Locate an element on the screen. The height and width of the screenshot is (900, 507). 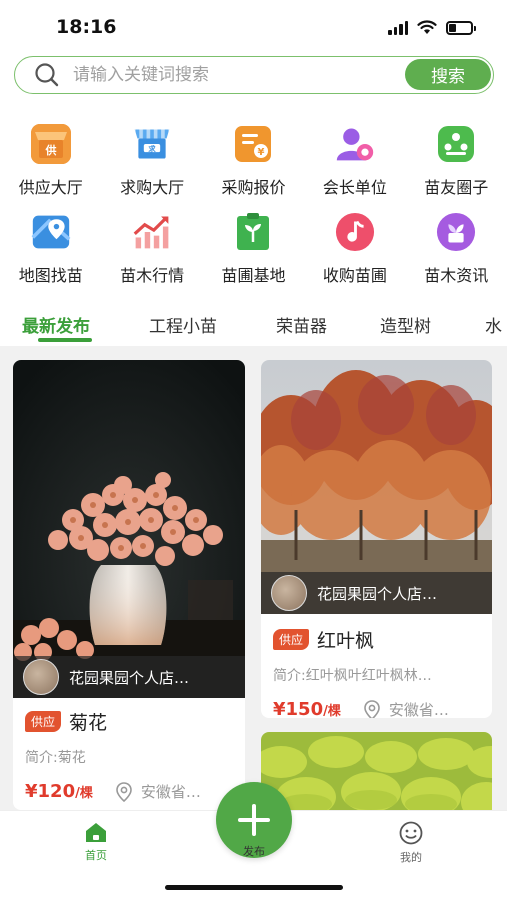
home-icon is located at coordinates (96, 832).